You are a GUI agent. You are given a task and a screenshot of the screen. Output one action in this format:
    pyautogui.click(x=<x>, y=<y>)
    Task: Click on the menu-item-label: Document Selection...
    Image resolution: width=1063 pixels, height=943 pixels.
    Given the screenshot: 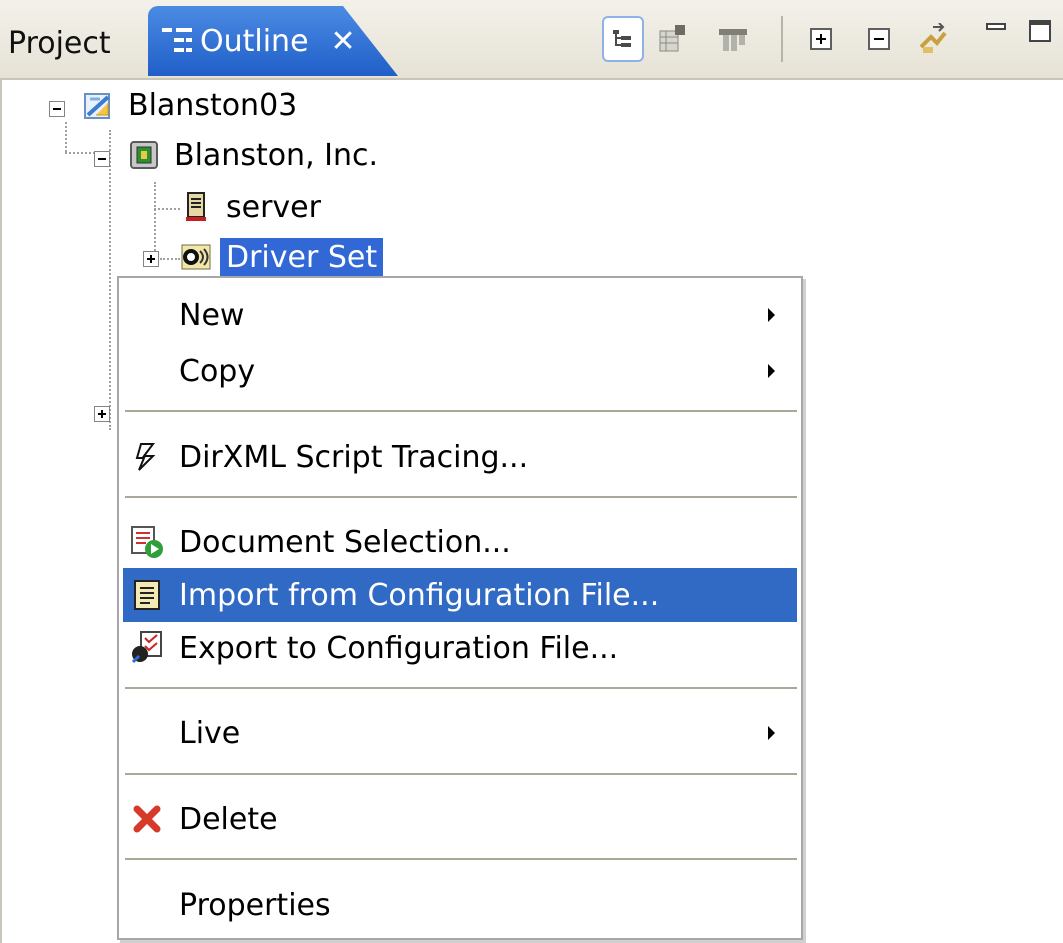 What is the action you would take?
    pyautogui.click(x=345, y=542)
    